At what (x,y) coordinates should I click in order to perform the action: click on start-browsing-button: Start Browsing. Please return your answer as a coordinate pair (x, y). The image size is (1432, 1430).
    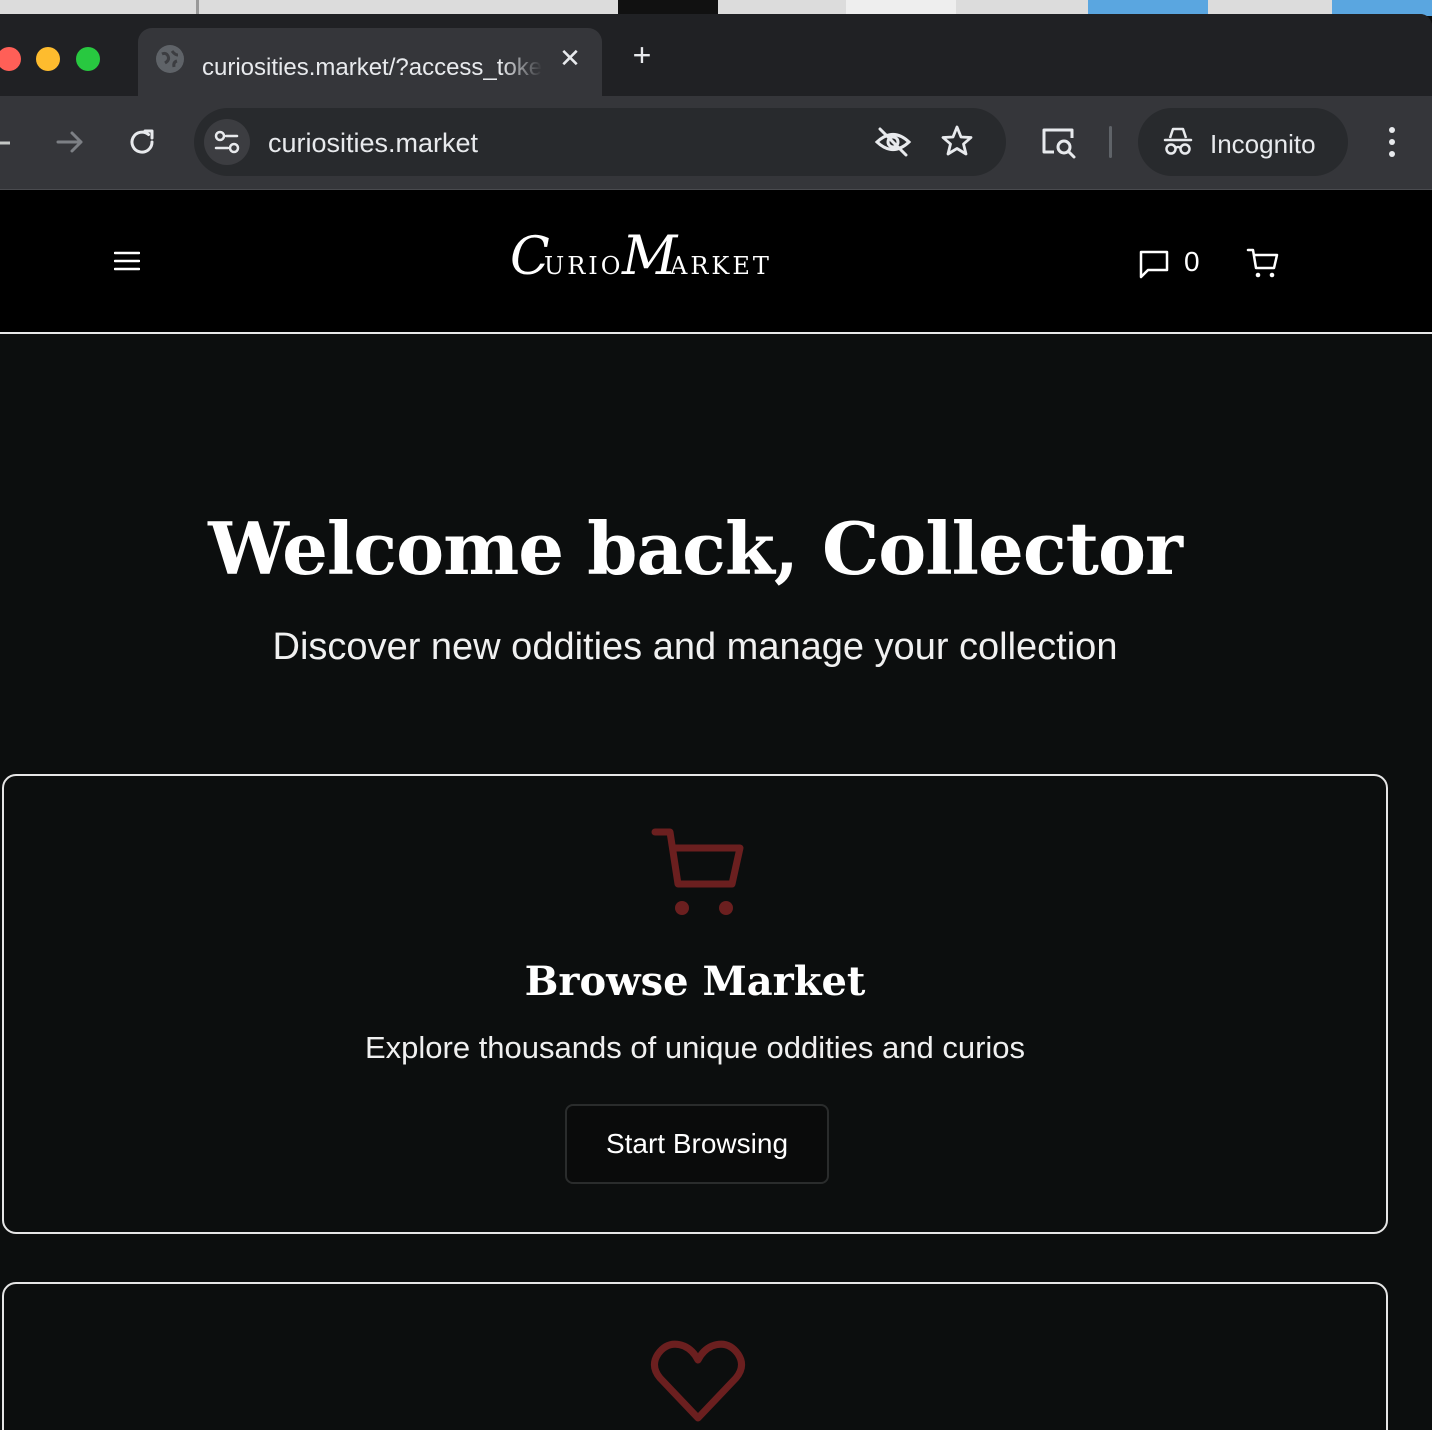
    Looking at the image, I should click on (697, 1144).